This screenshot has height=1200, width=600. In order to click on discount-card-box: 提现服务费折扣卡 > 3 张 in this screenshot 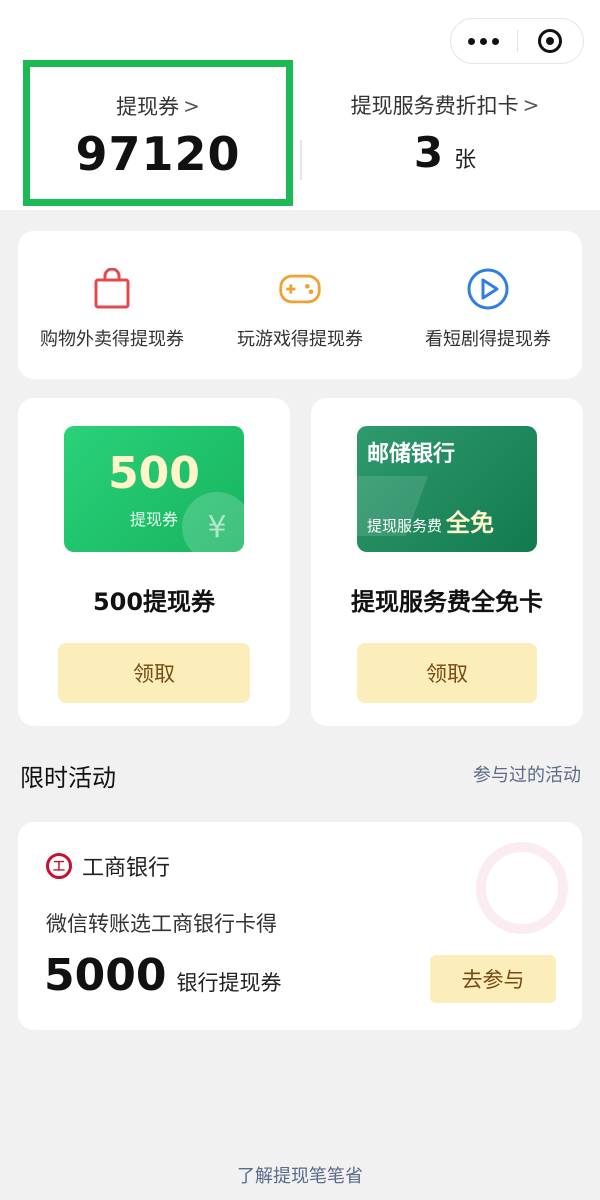, I will do `click(445, 133)`.